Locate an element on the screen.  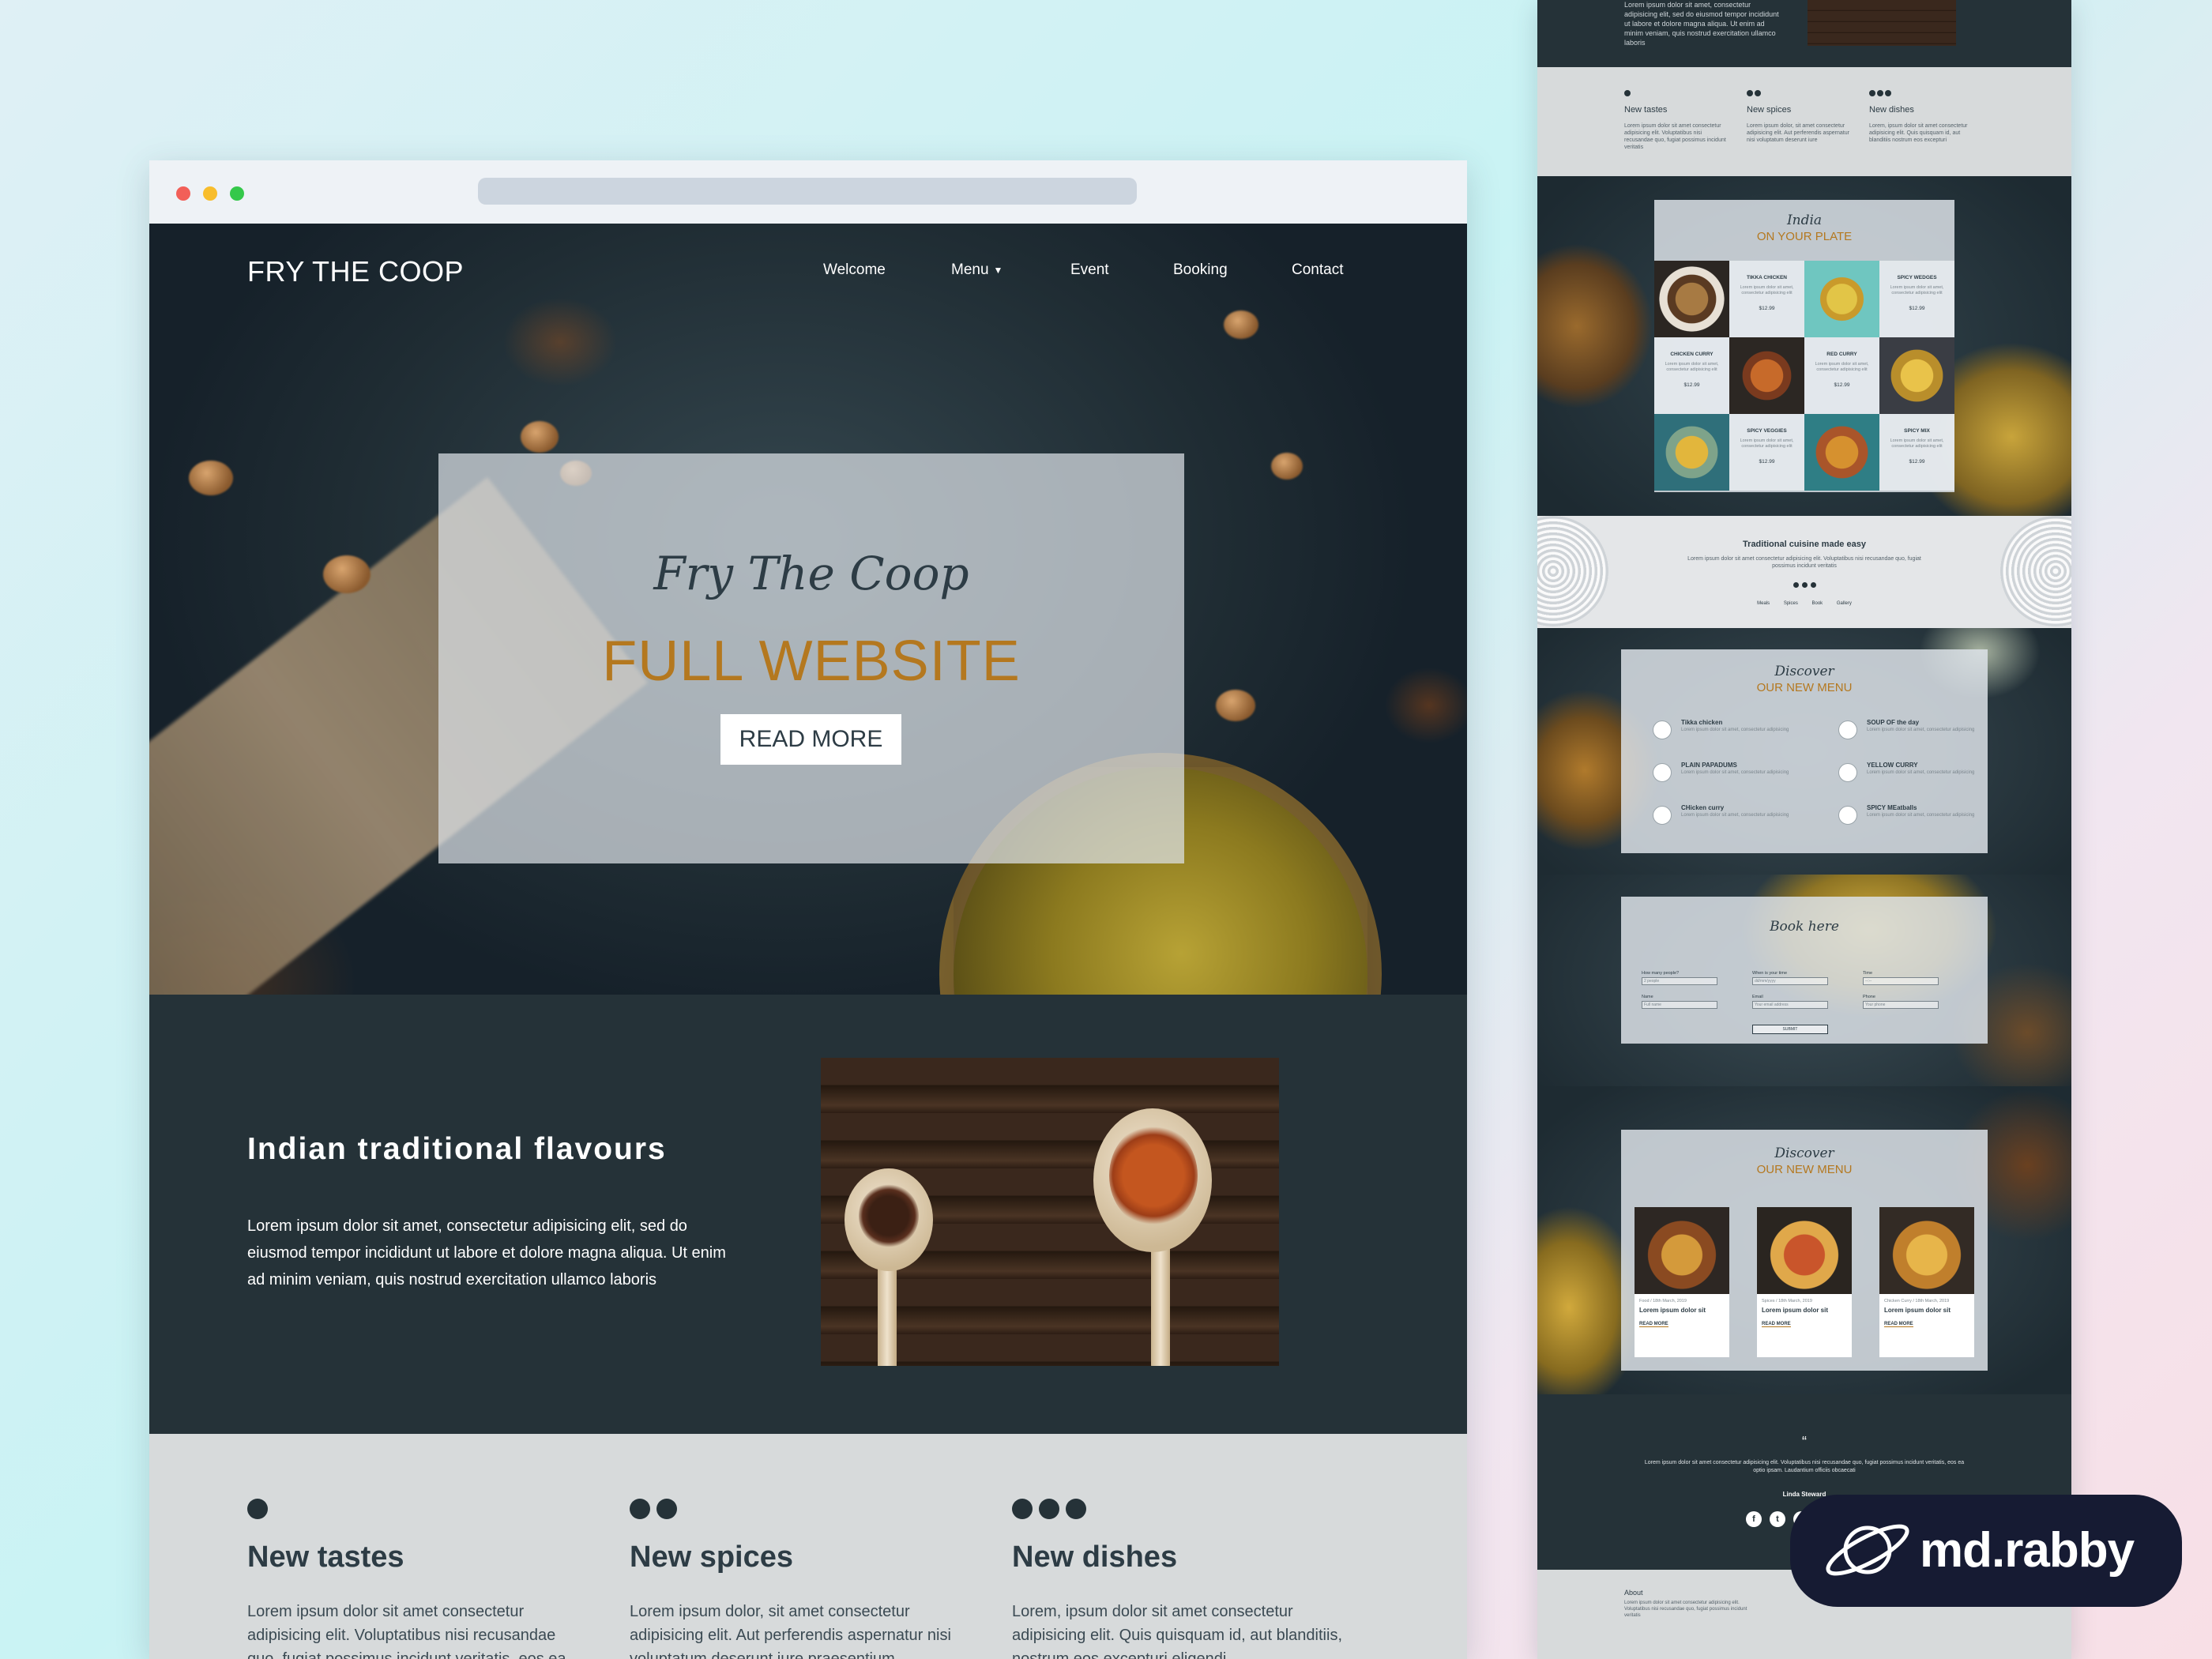
menu-item-name: CHicken curry is located at coordinates (1703, 808).